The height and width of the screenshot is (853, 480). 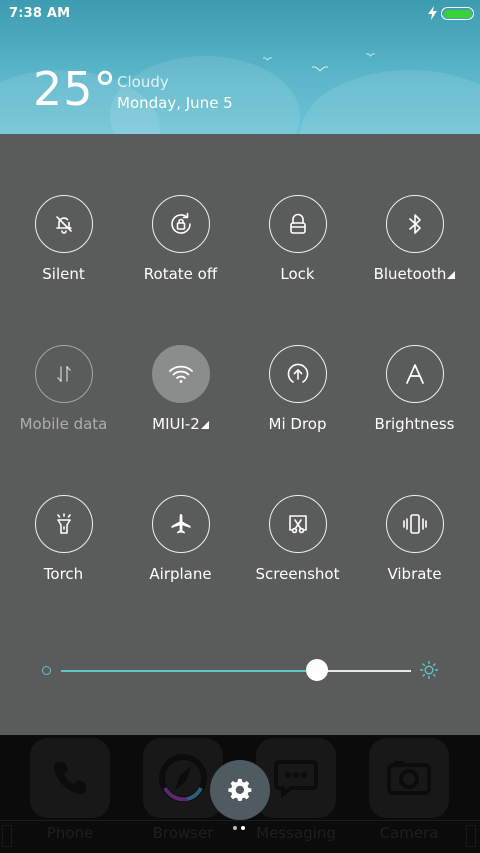 I want to click on toggle-silent: Silent, so click(x=63, y=239).